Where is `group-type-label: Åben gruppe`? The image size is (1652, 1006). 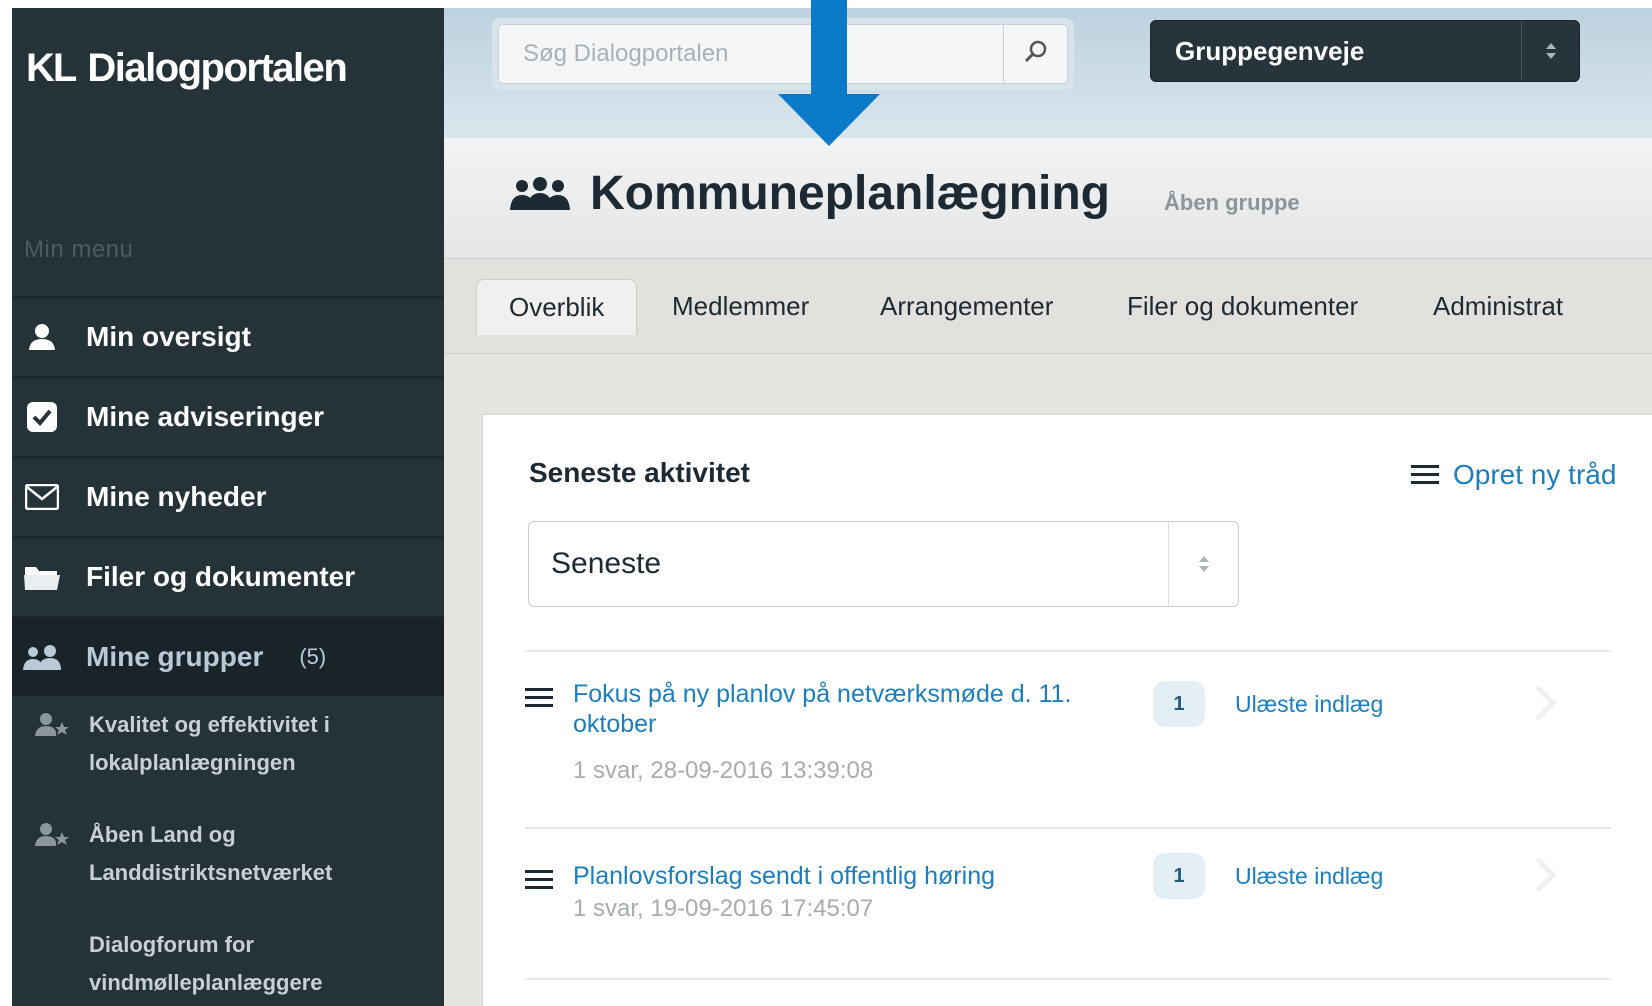
group-type-label: Åben gruppe is located at coordinates (1232, 202).